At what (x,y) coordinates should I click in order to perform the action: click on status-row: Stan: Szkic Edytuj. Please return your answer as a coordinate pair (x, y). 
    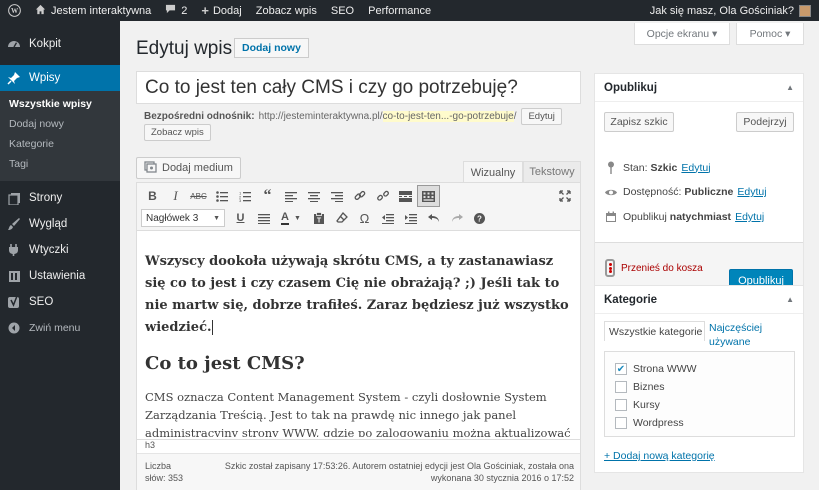
    Looking at the image, I should click on (657, 167).